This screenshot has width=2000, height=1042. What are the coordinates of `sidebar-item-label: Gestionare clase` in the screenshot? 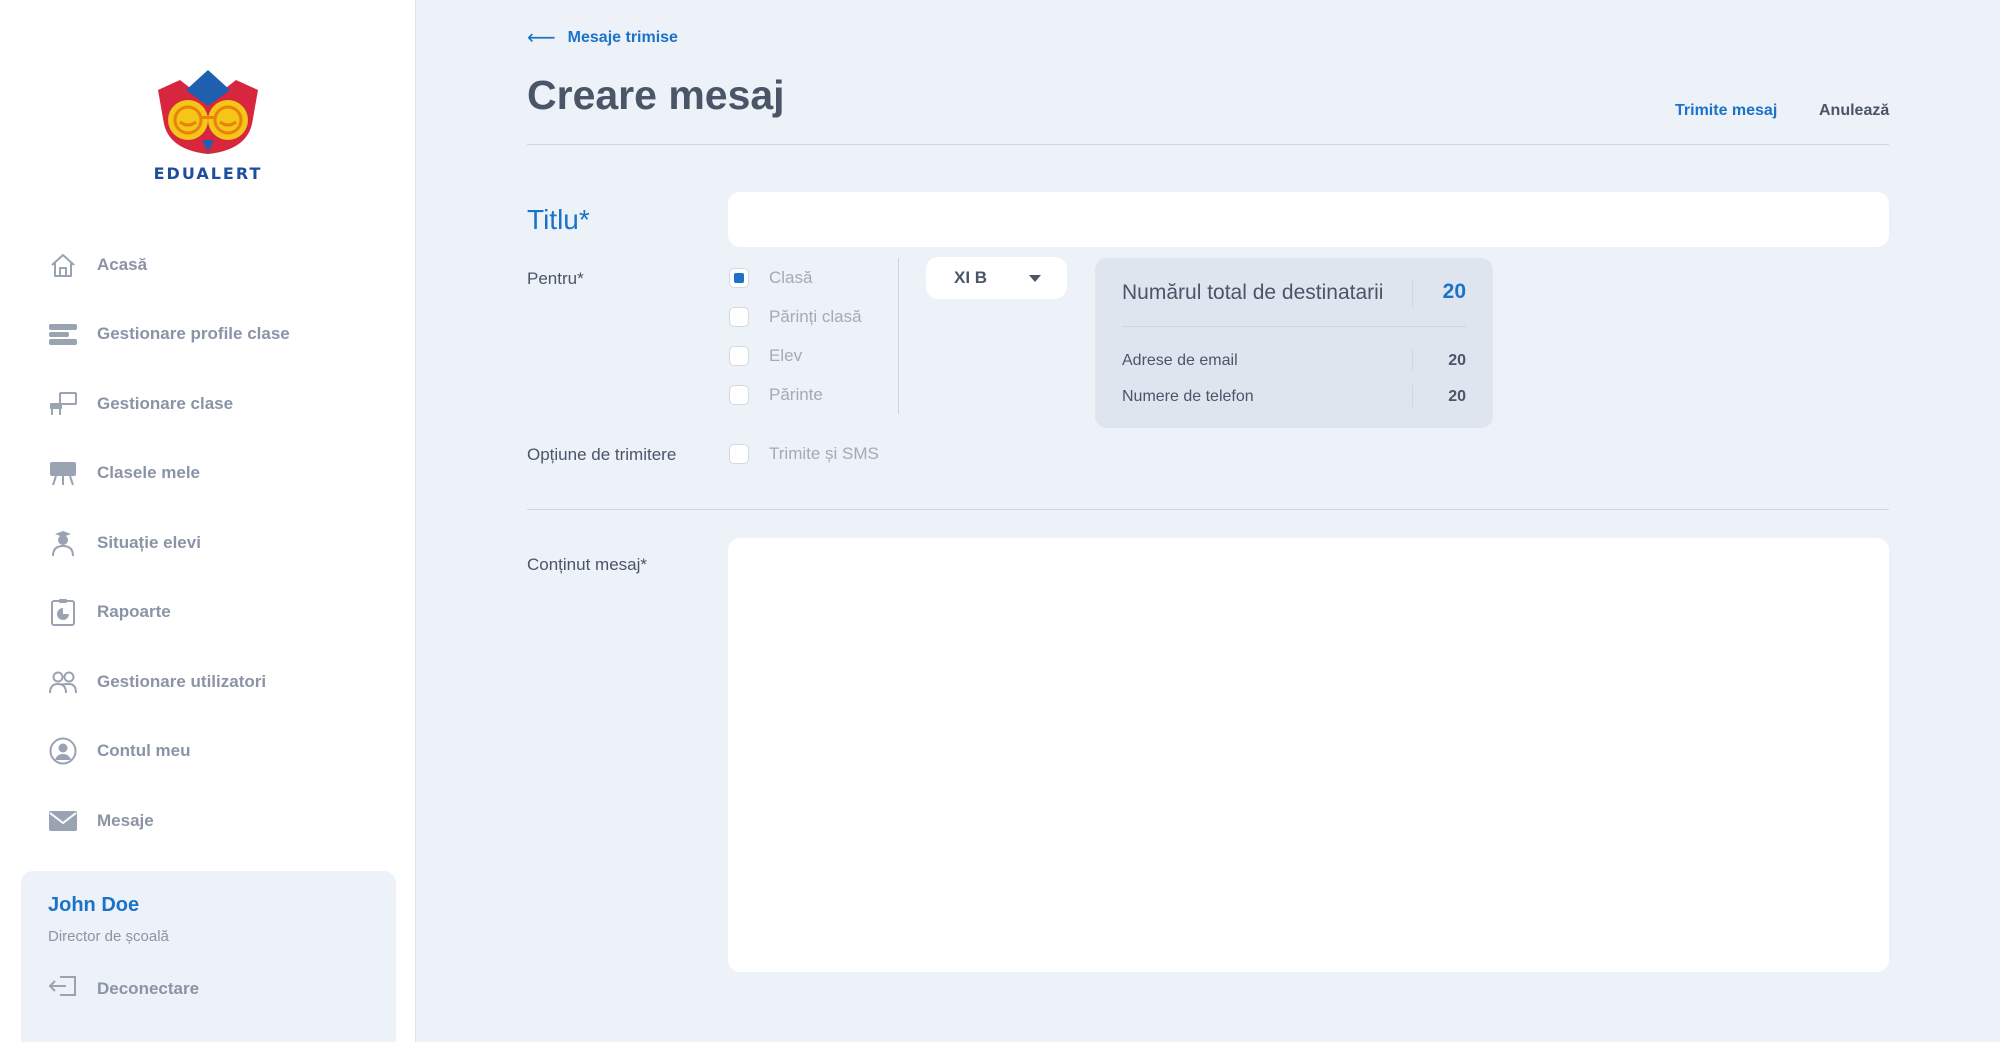 It's located at (165, 403).